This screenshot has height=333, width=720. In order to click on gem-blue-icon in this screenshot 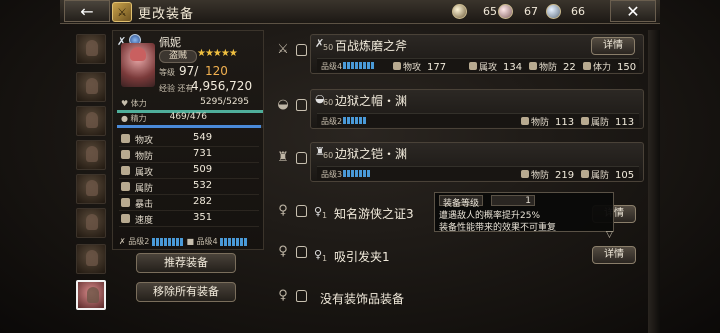, I will do `click(553, 11)`.